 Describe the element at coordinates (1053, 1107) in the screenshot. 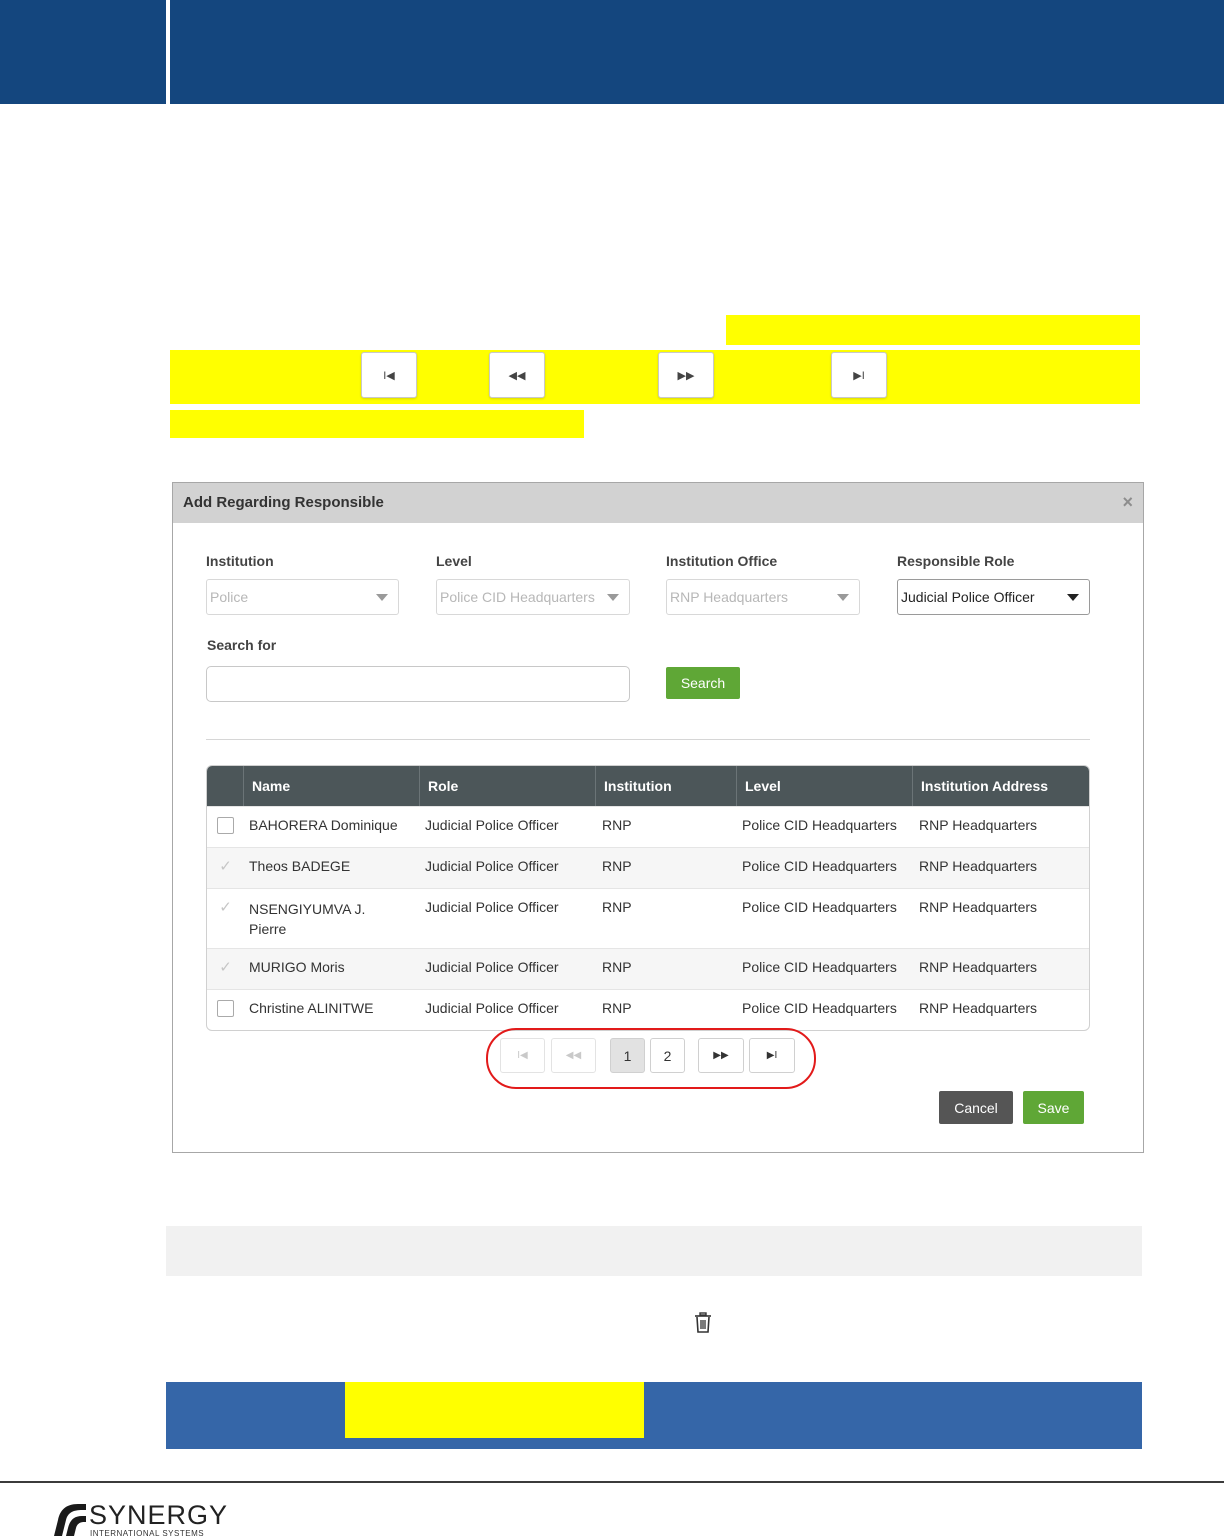

I see `save-button: Save` at that location.